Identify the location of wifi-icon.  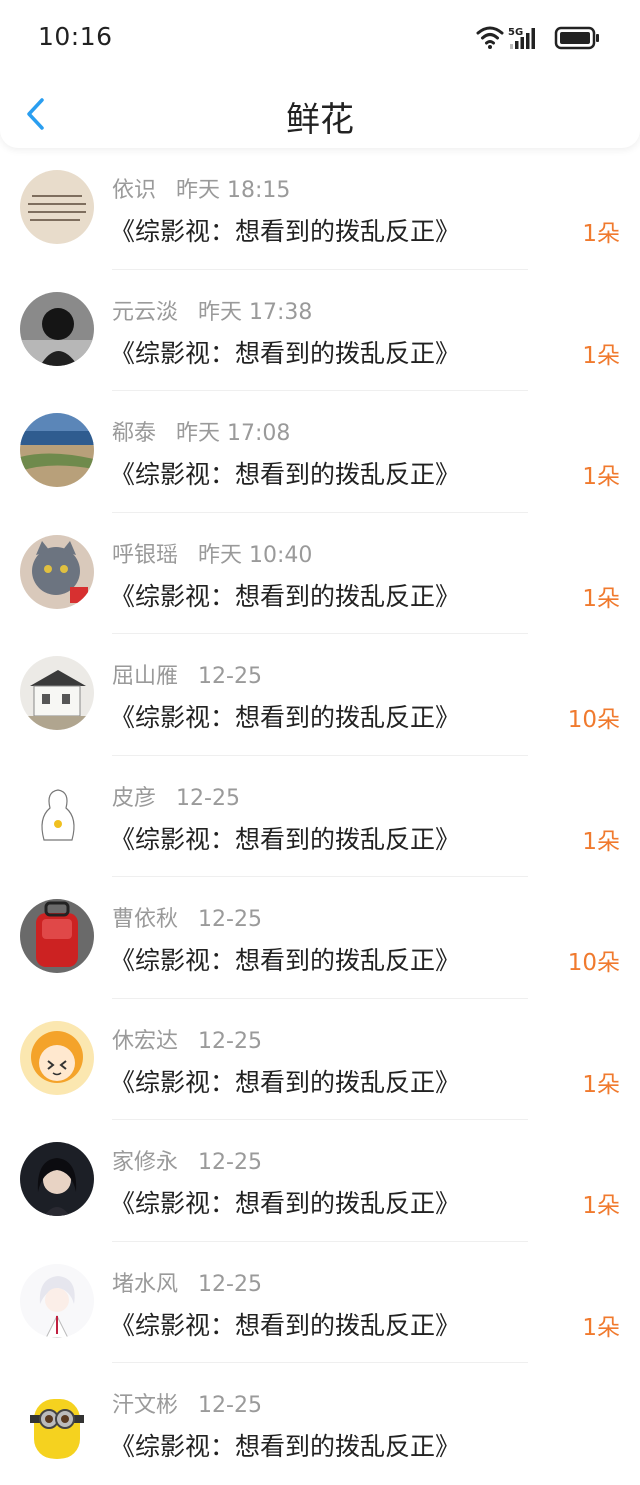
(490, 37).